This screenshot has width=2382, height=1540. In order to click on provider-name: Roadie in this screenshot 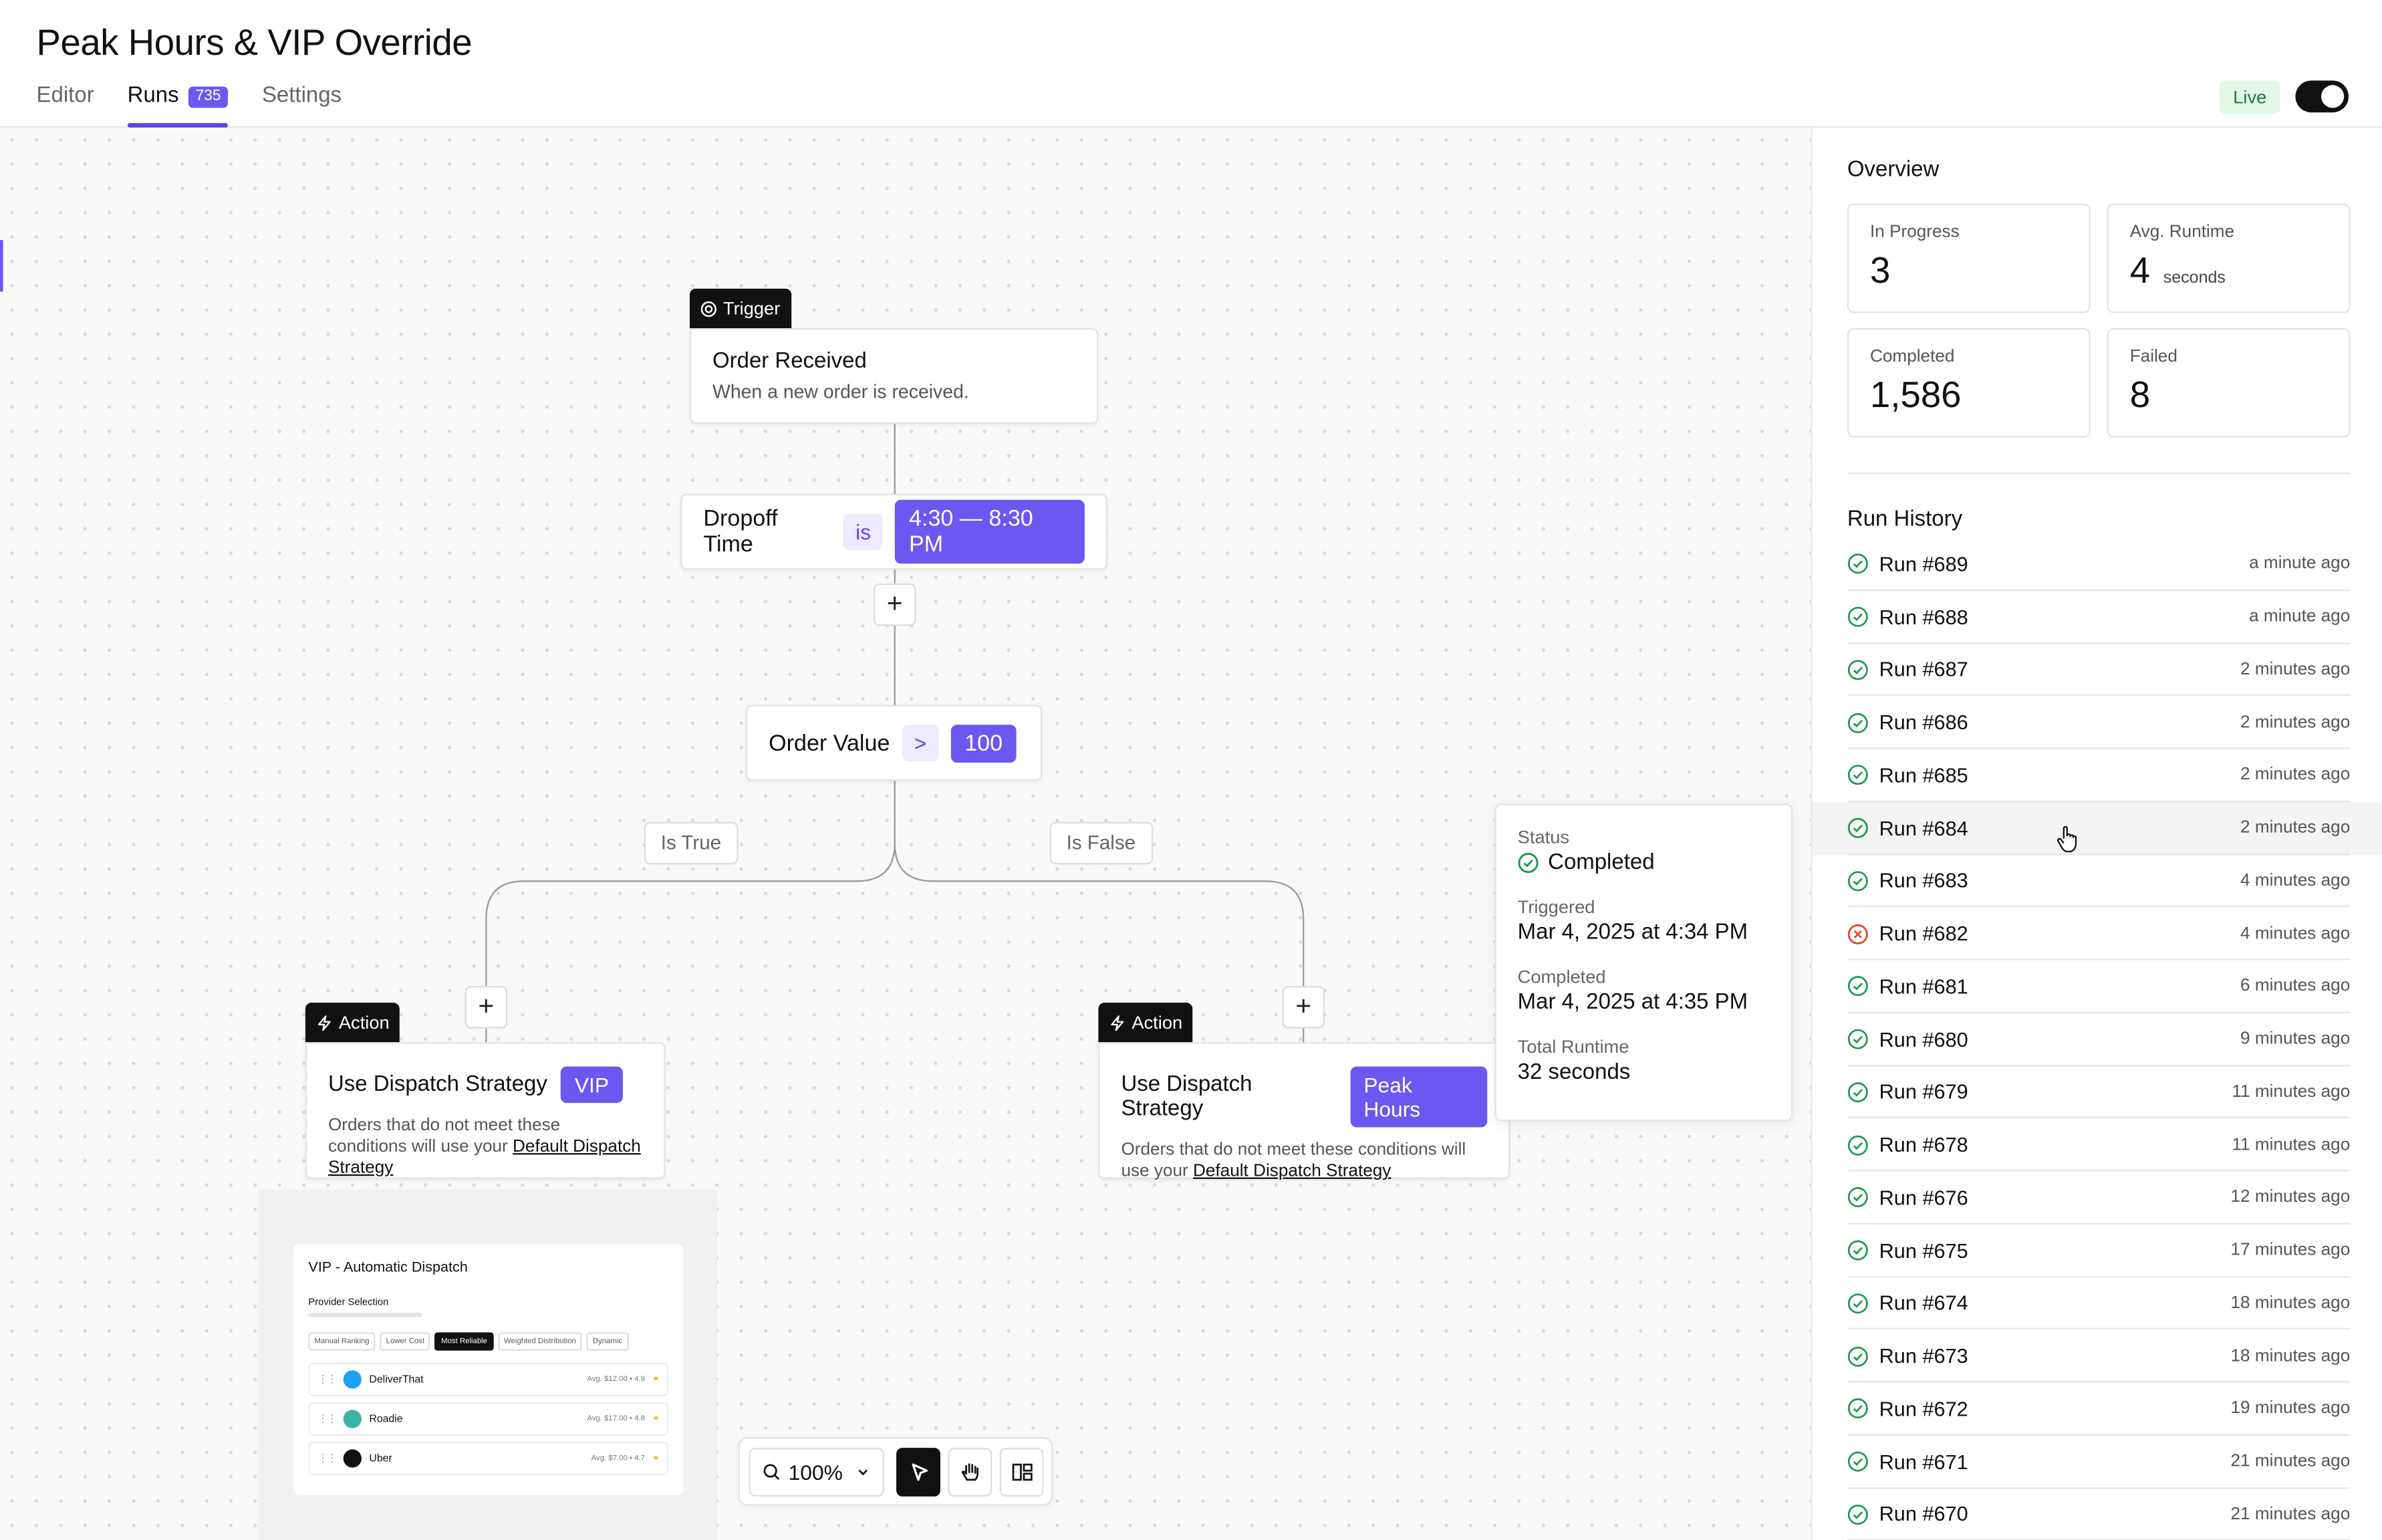, I will do `click(386, 1418)`.